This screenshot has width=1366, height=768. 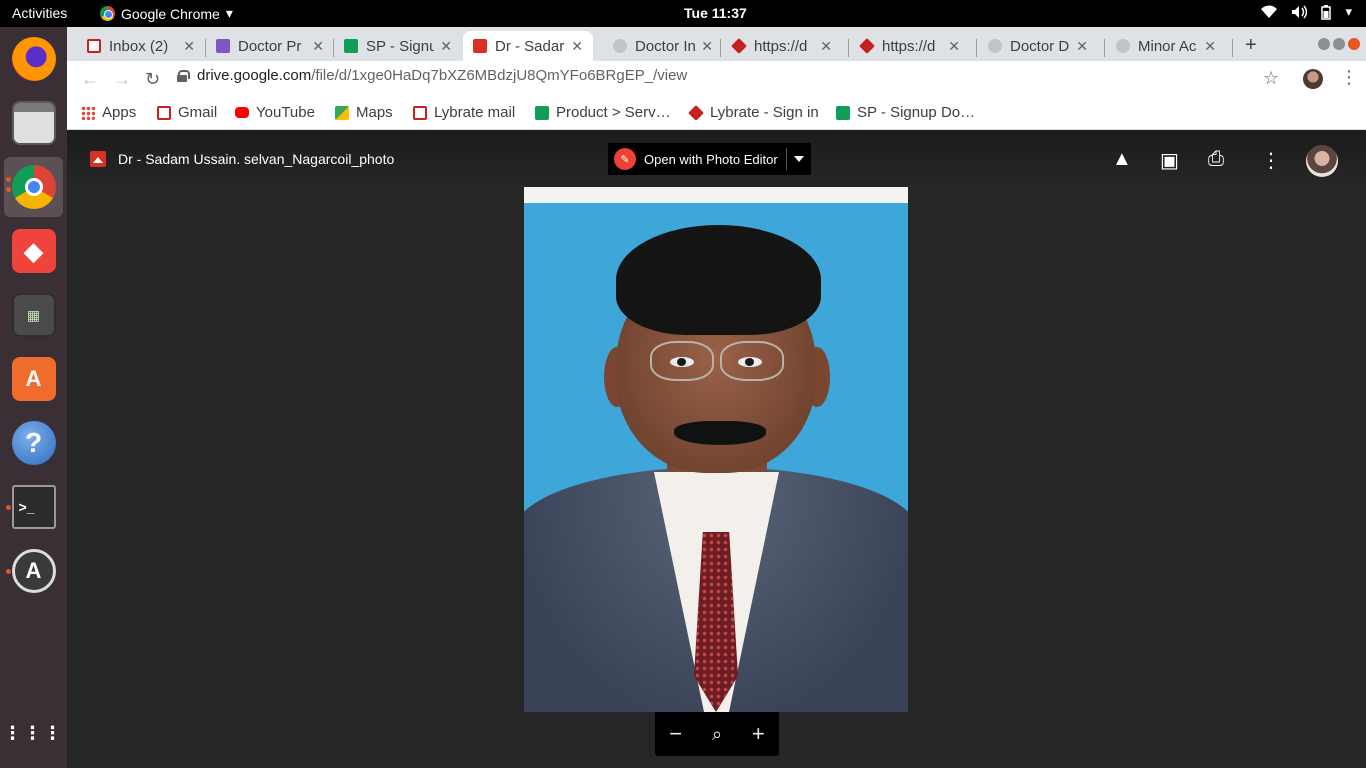 I want to click on tab: Inbox (2) ✕, so click(x=136, y=46).